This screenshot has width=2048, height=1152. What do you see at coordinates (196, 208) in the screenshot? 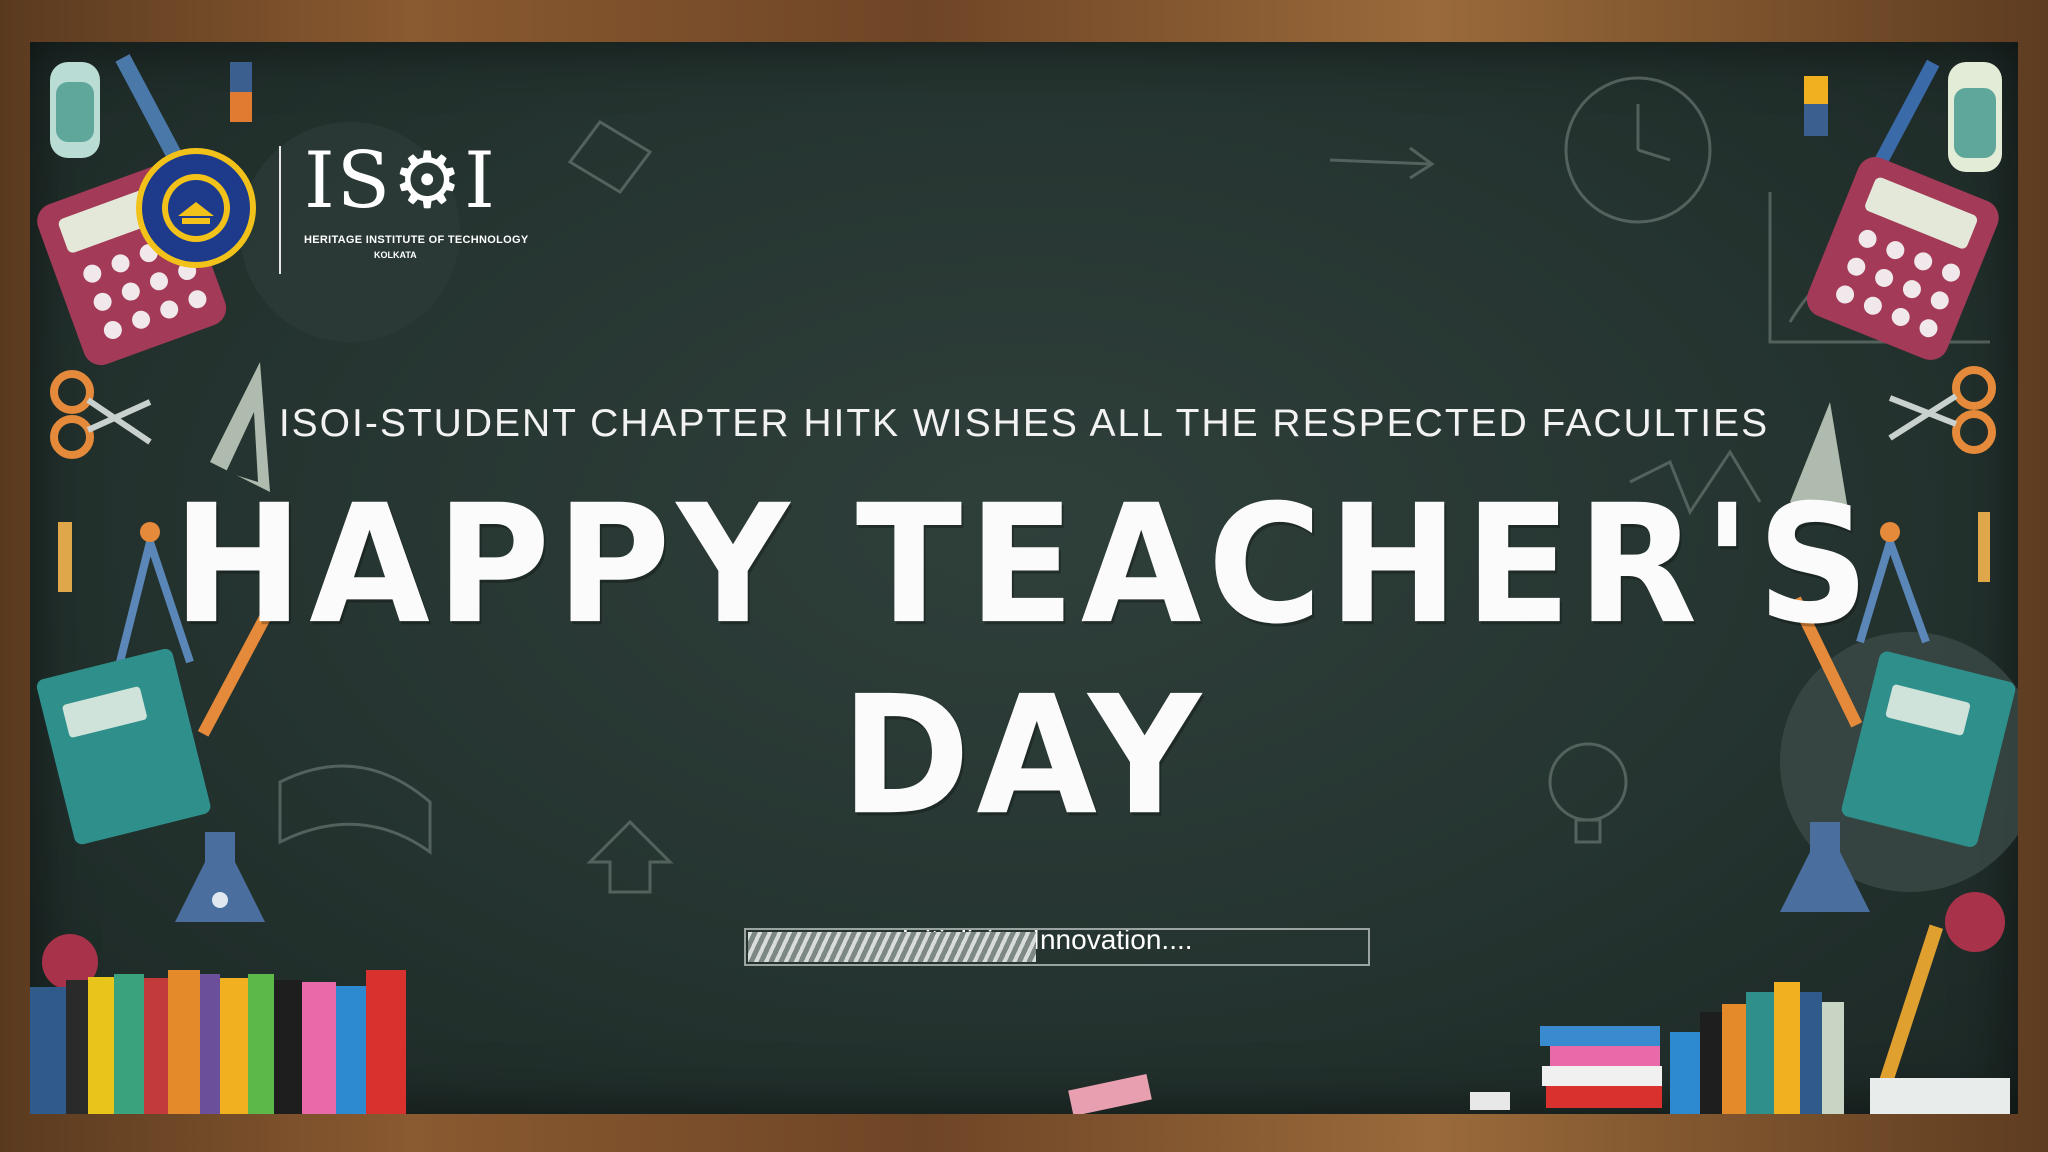
I see `institute-seal-icon` at bounding box center [196, 208].